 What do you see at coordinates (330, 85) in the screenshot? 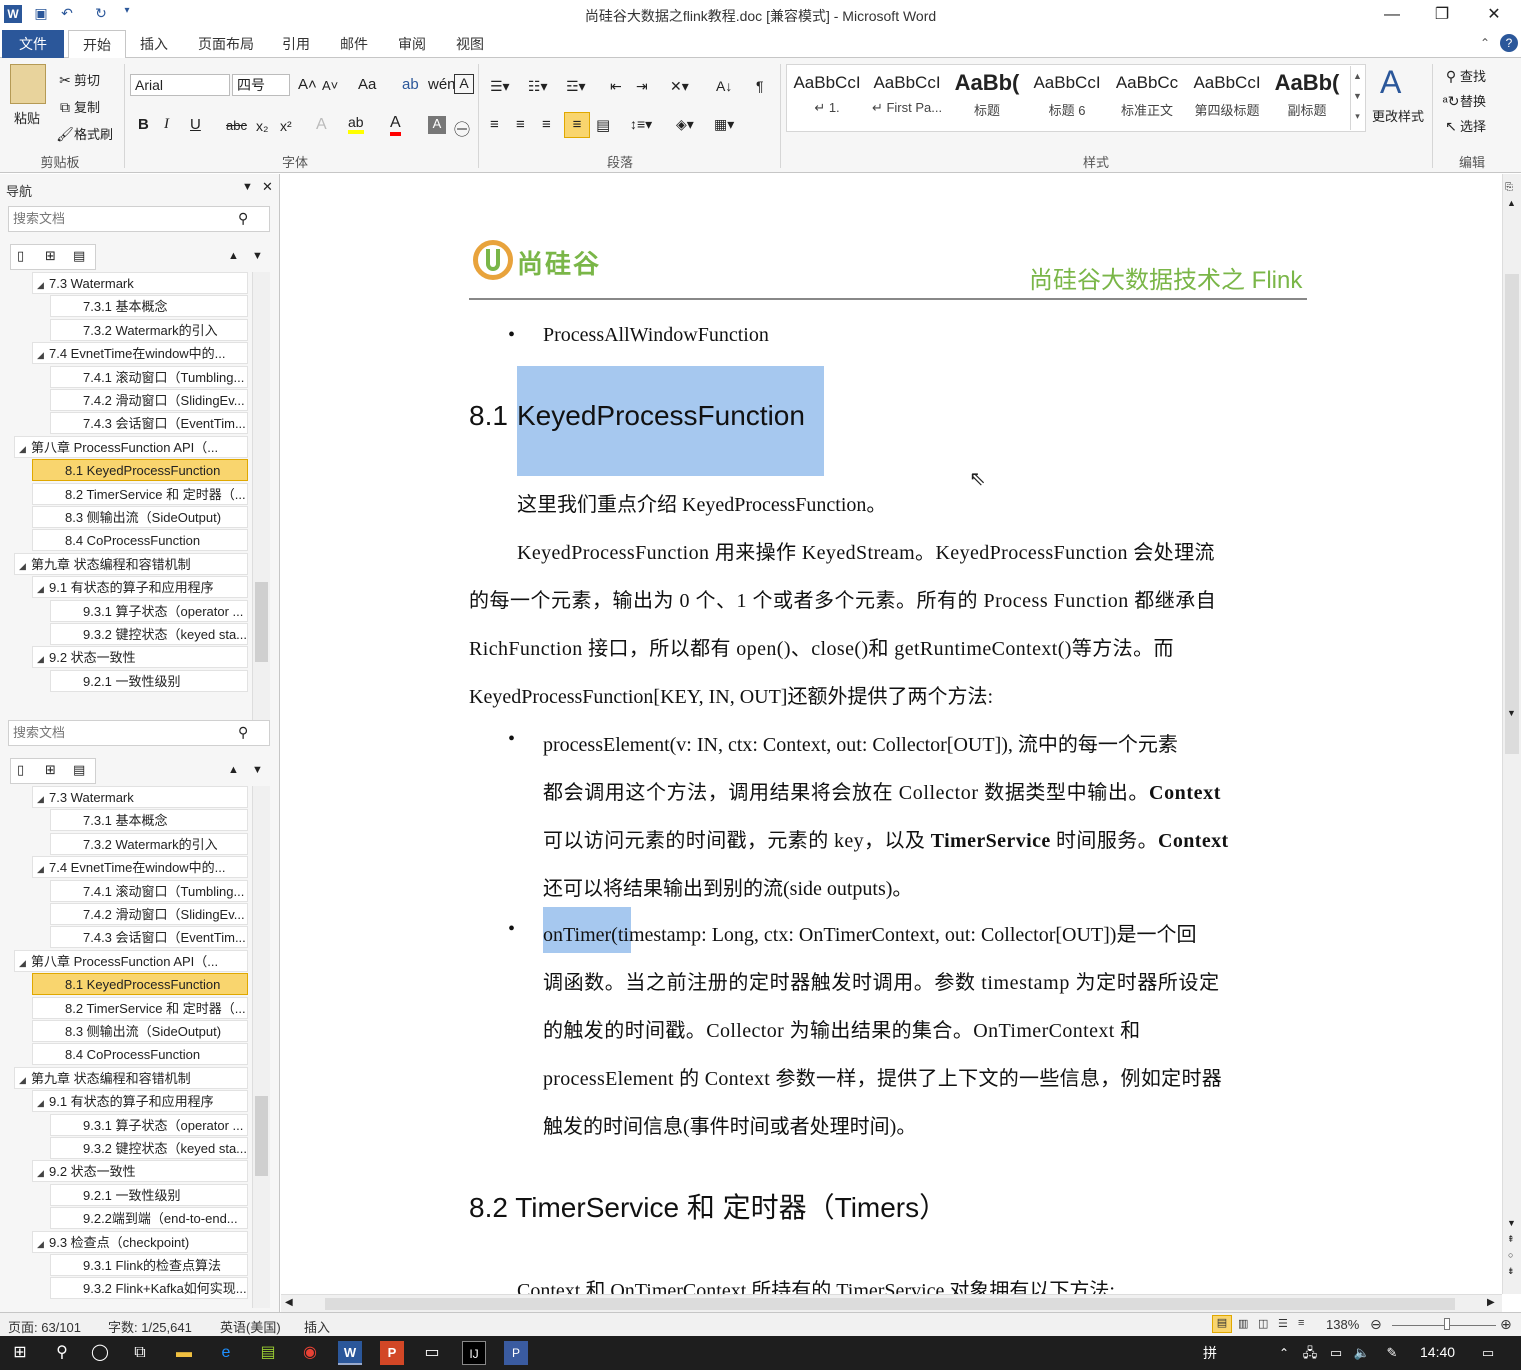
I see `shrink-font-button: A˅` at bounding box center [330, 85].